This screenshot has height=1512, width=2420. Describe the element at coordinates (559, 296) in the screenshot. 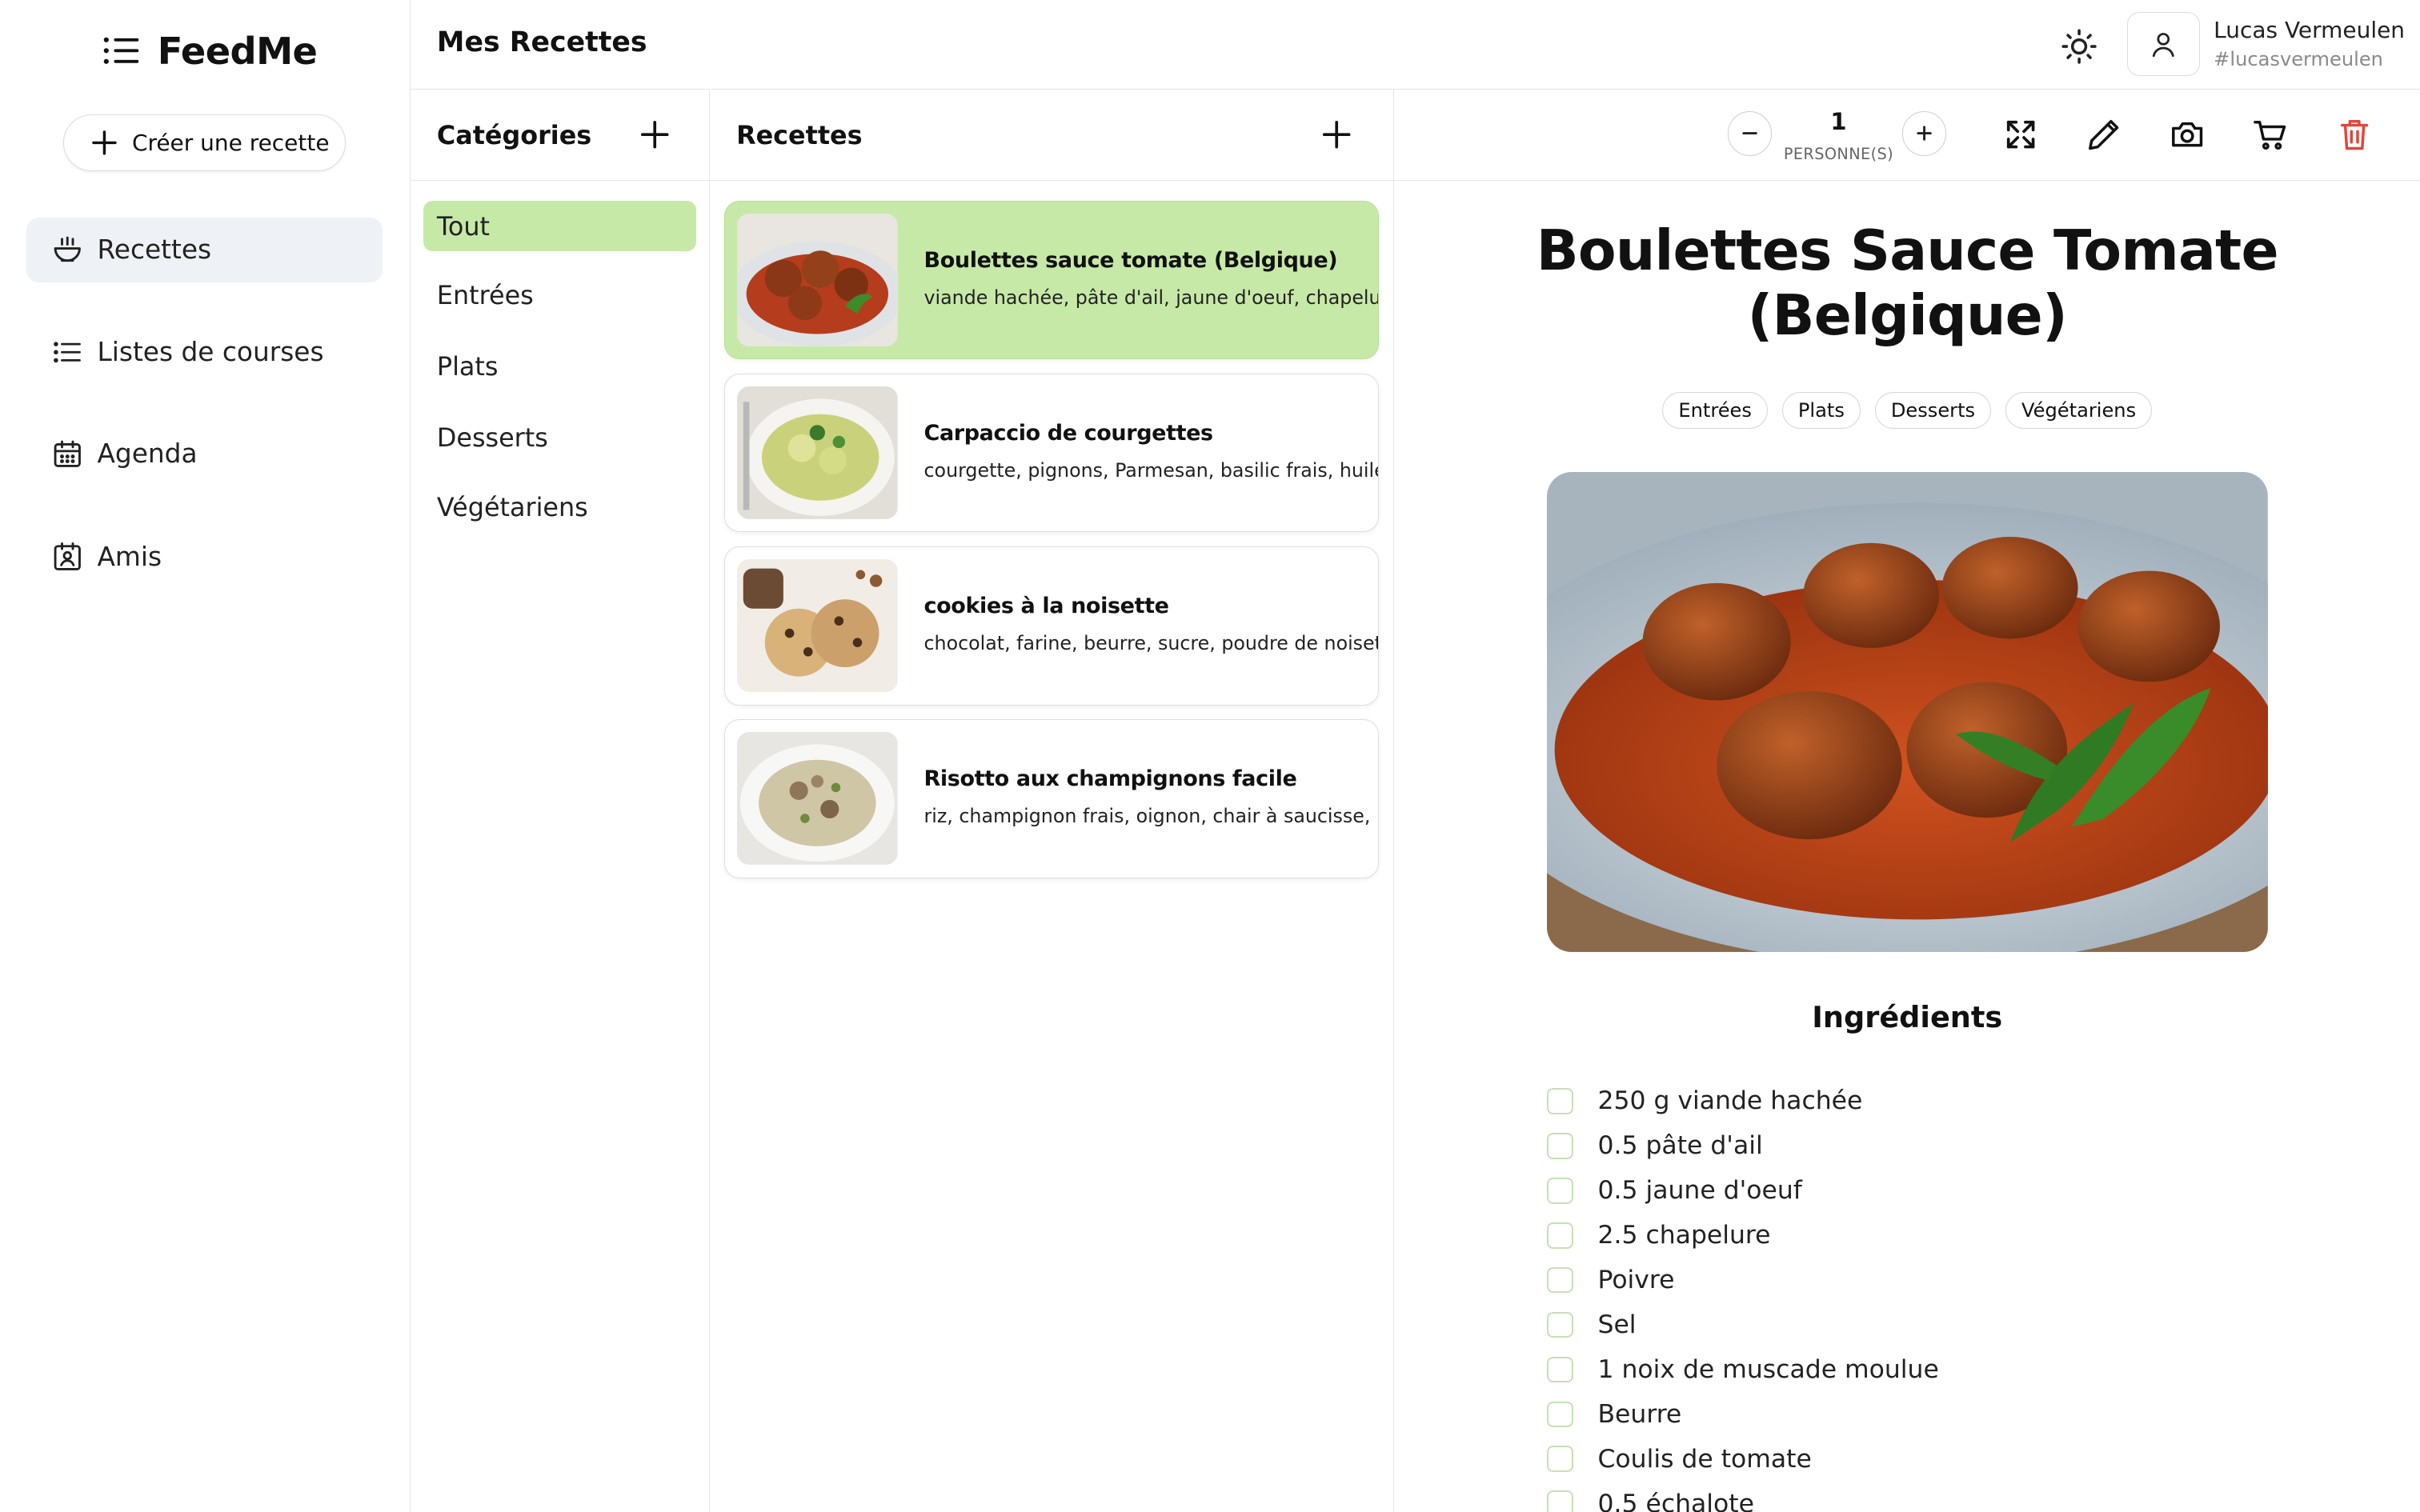

I see `category-item-entrees: Entrées` at that location.